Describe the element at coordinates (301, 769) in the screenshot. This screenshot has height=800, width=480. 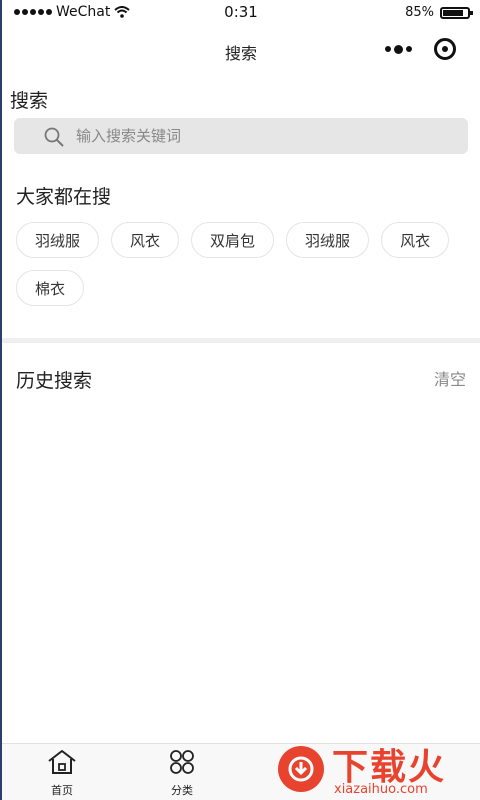
I see `watermark-logo-icon` at that location.